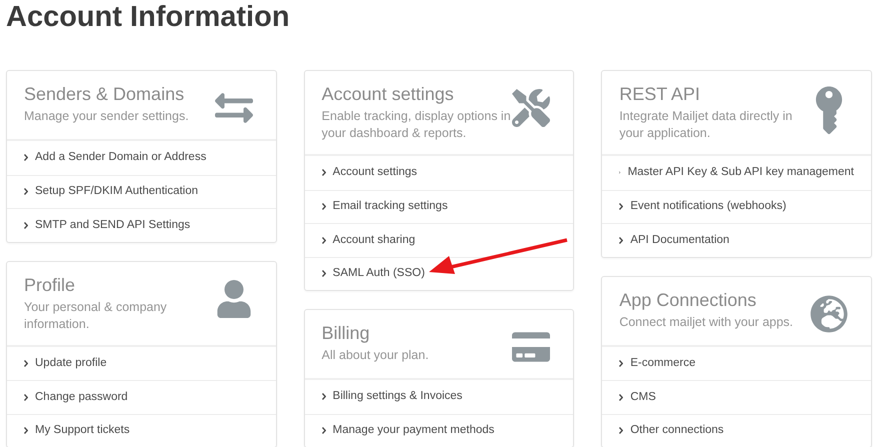 This screenshot has width=878, height=447. What do you see at coordinates (829, 313) in the screenshot?
I see `globe-icon` at bounding box center [829, 313].